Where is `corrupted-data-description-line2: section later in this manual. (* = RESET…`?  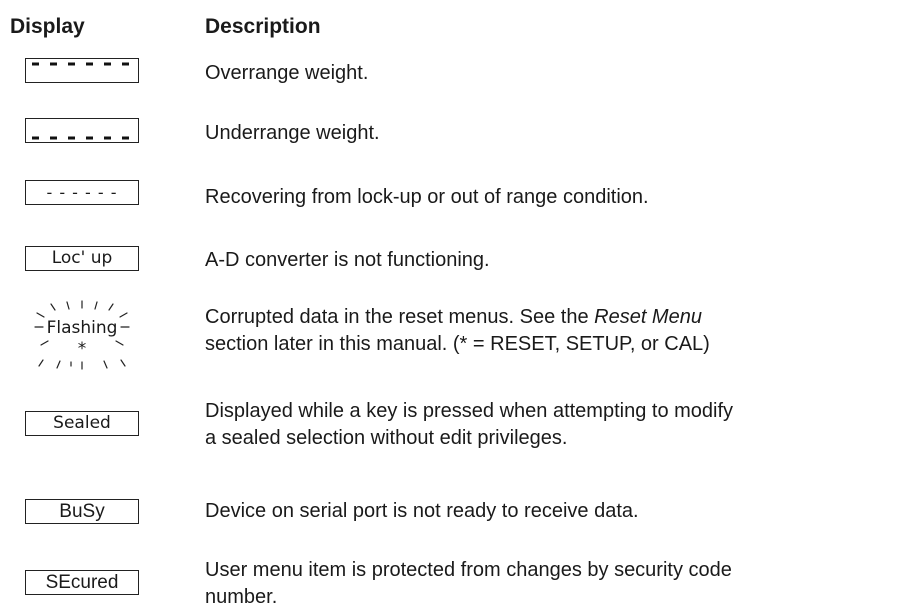 corrupted-data-description-line2: section later in this manual. (* = RESET… is located at coordinates (457, 344).